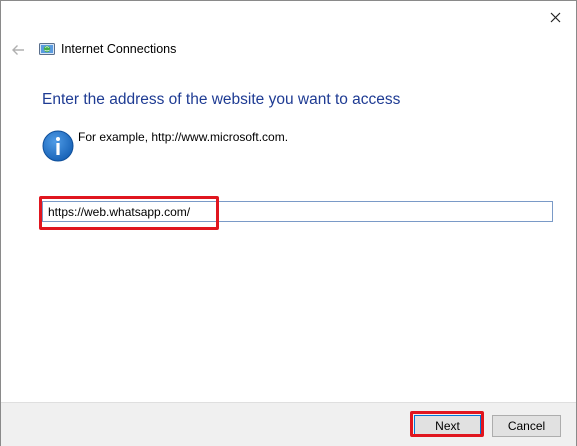 The width and height of the screenshot is (577, 446). I want to click on next-button: Next, so click(447, 426).